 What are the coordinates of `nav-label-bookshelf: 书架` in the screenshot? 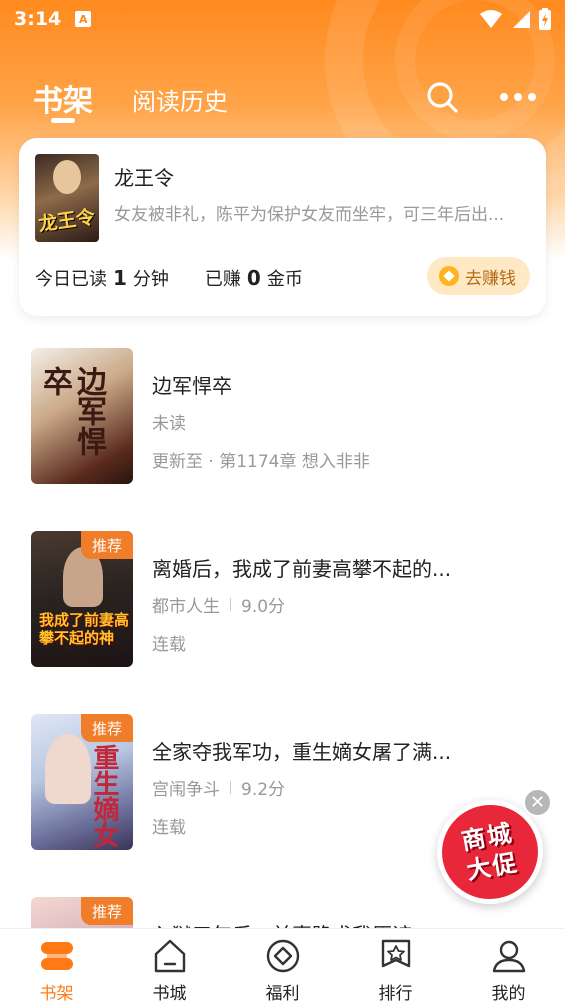 It's located at (56, 994).